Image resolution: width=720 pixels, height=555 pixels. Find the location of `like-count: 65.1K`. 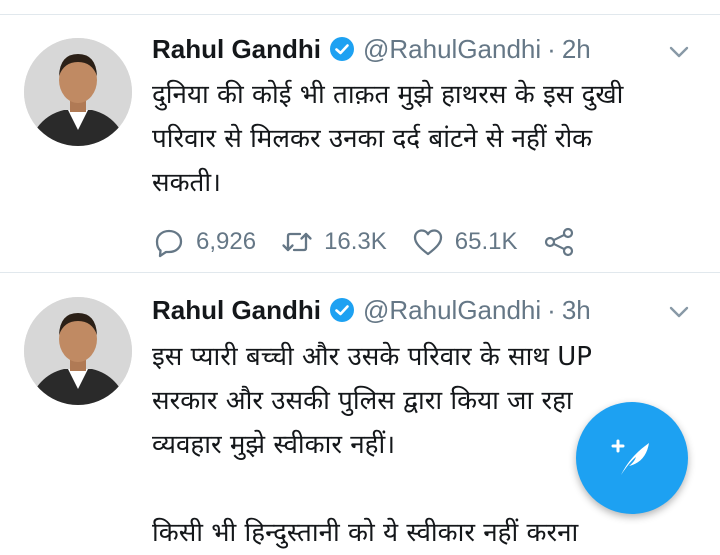

like-count: 65.1K is located at coordinates (486, 241).